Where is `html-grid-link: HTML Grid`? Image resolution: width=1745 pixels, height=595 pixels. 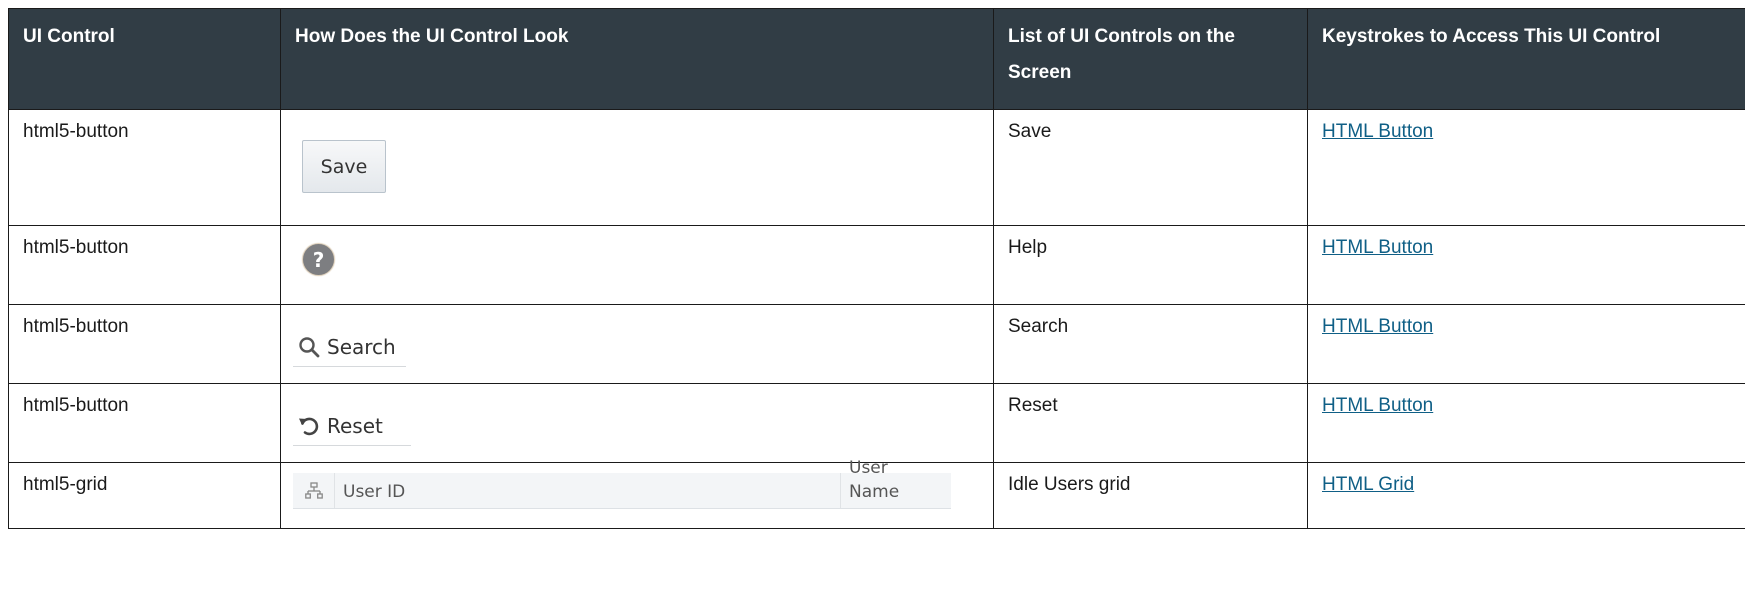 html-grid-link: HTML Grid is located at coordinates (1368, 484).